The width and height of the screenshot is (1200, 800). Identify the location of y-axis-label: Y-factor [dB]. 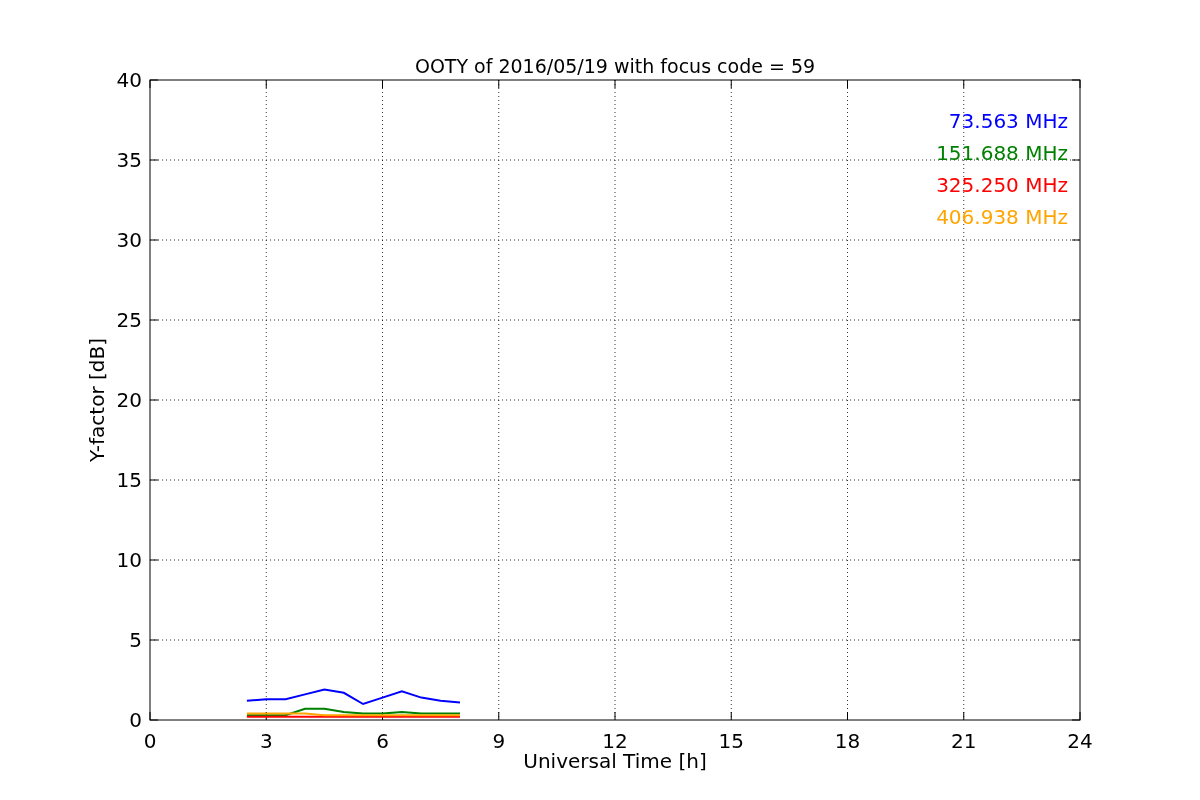
(97, 400).